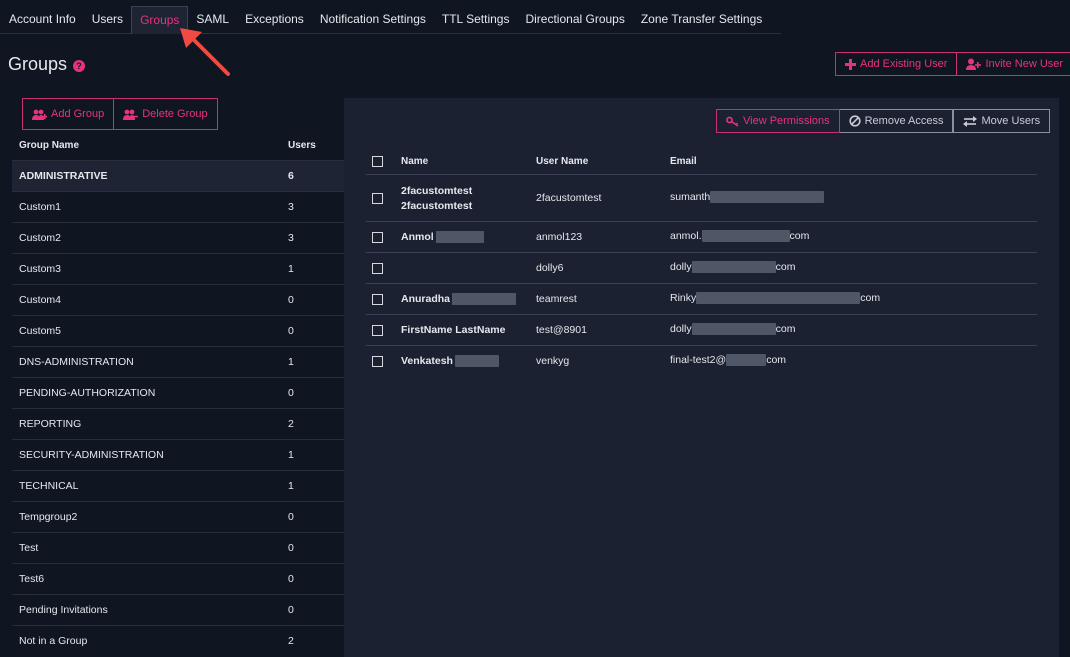 The image size is (1070, 657). I want to click on users-minus-icon, so click(131, 114).